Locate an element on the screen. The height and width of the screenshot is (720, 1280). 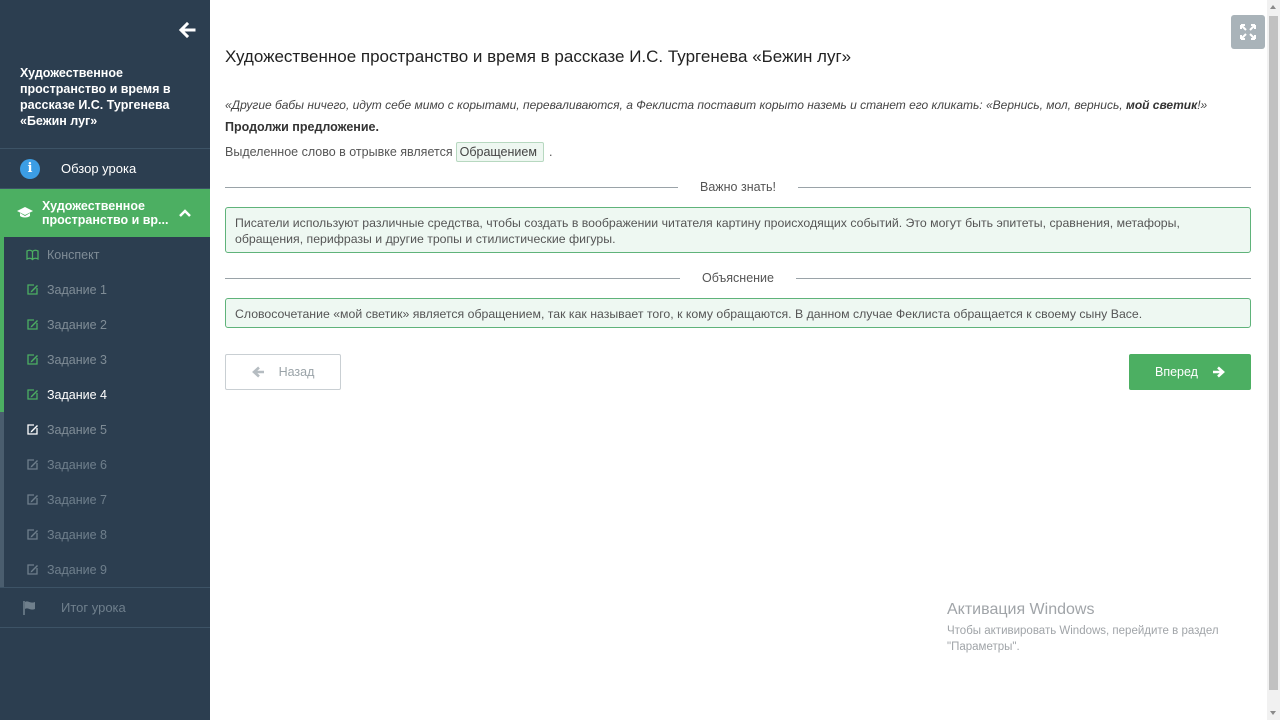
answer-suffix: . is located at coordinates (550, 152).